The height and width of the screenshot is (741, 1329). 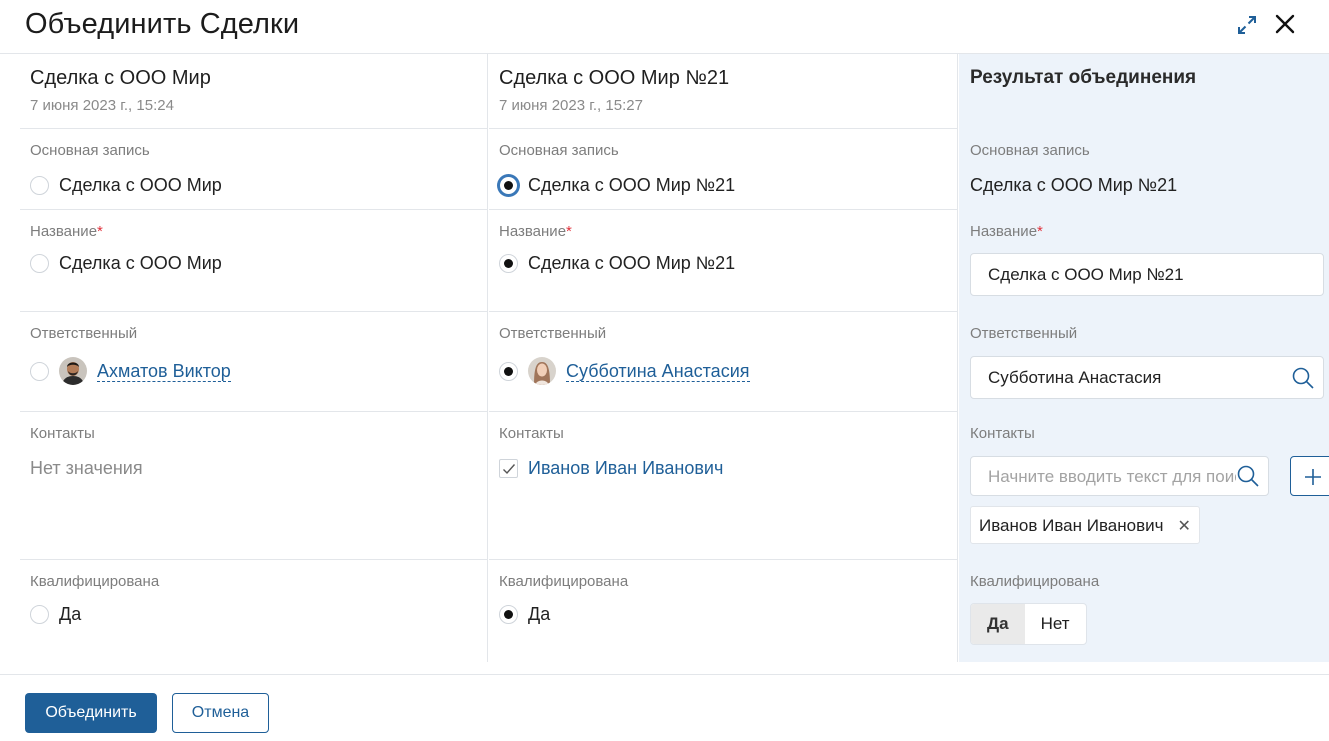 What do you see at coordinates (1124, 476) in the screenshot?
I see `contacts-placeholder: Начните вводить текст для поиска` at bounding box center [1124, 476].